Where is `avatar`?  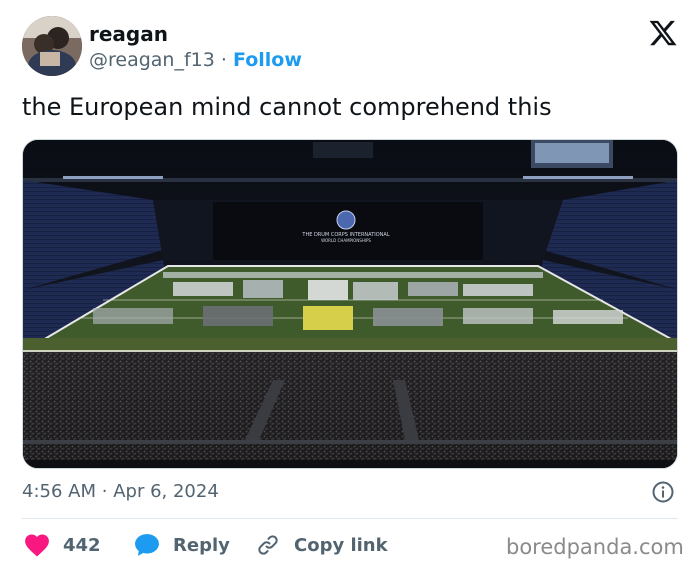 avatar is located at coordinates (52, 46).